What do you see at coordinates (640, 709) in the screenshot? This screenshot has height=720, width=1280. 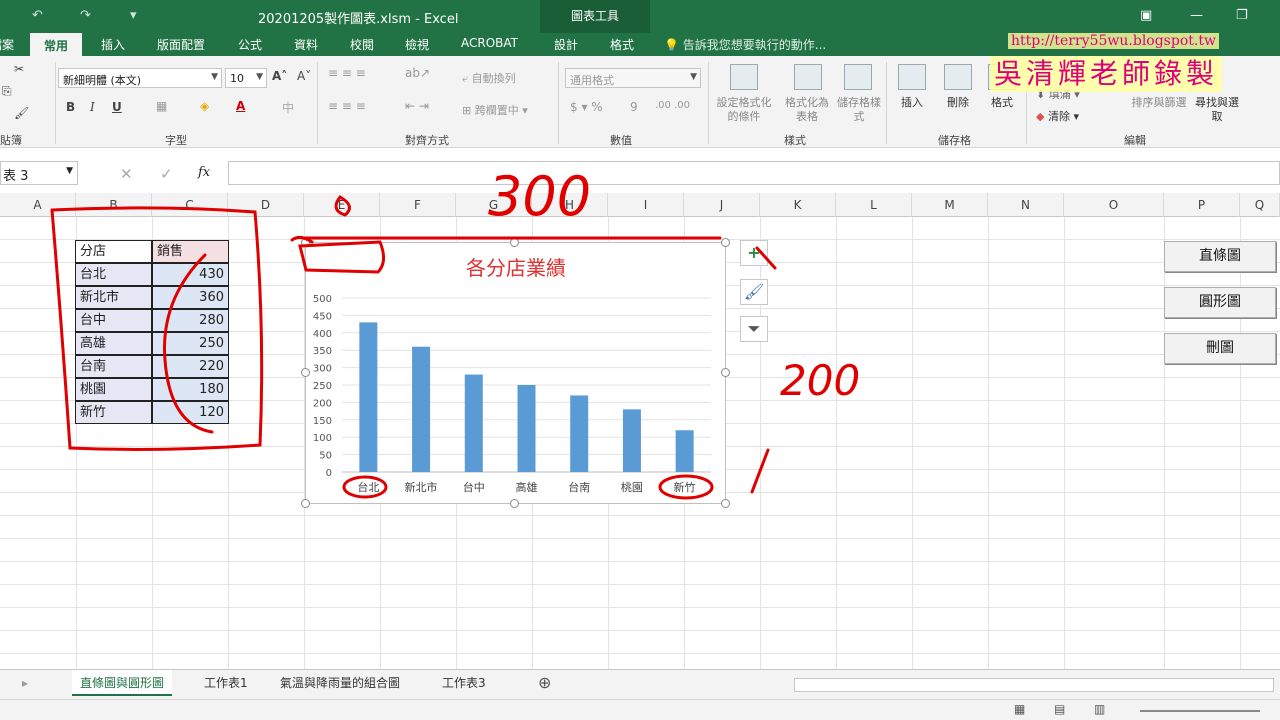 I see `status-bar: ▦ ▤ ▥` at bounding box center [640, 709].